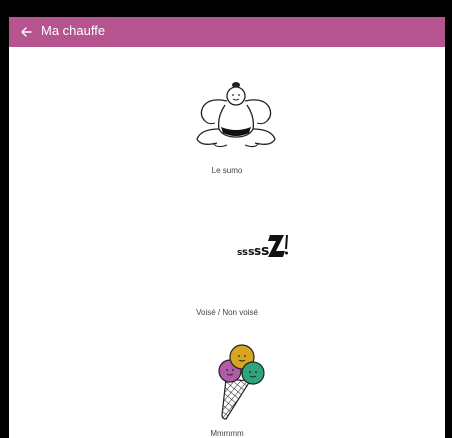  I want to click on back-button, so click(26, 32).